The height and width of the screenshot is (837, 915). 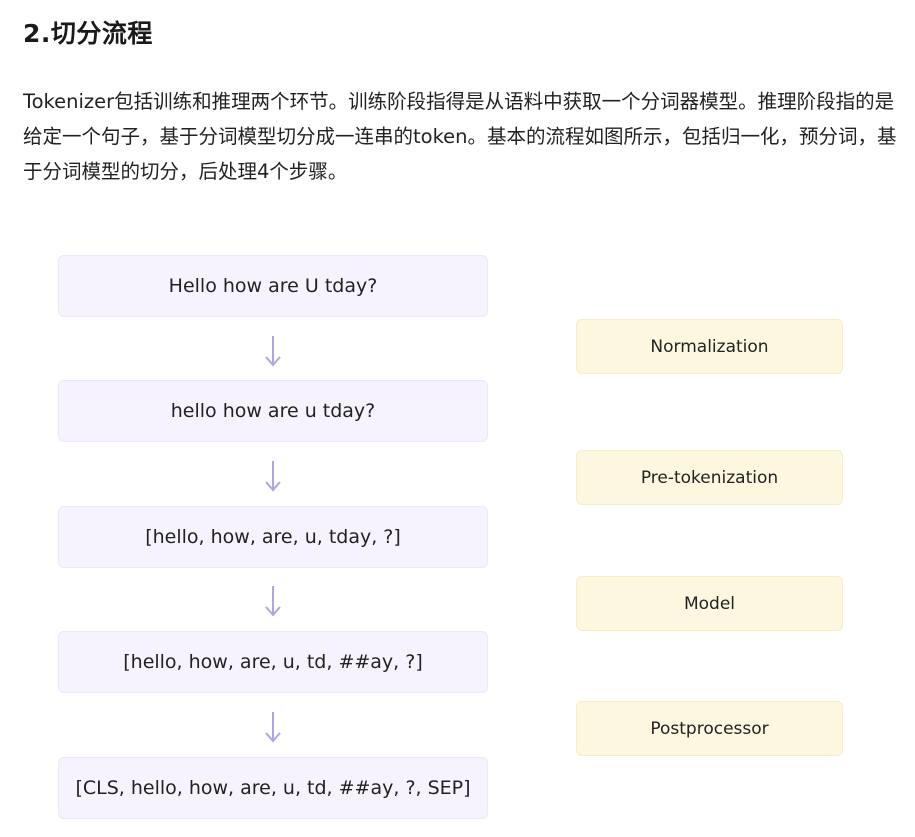 What do you see at coordinates (709, 477) in the screenshot?
I see `step-label-pre-tokenization: Pre-tokenization` at bounding box center [709, 477].